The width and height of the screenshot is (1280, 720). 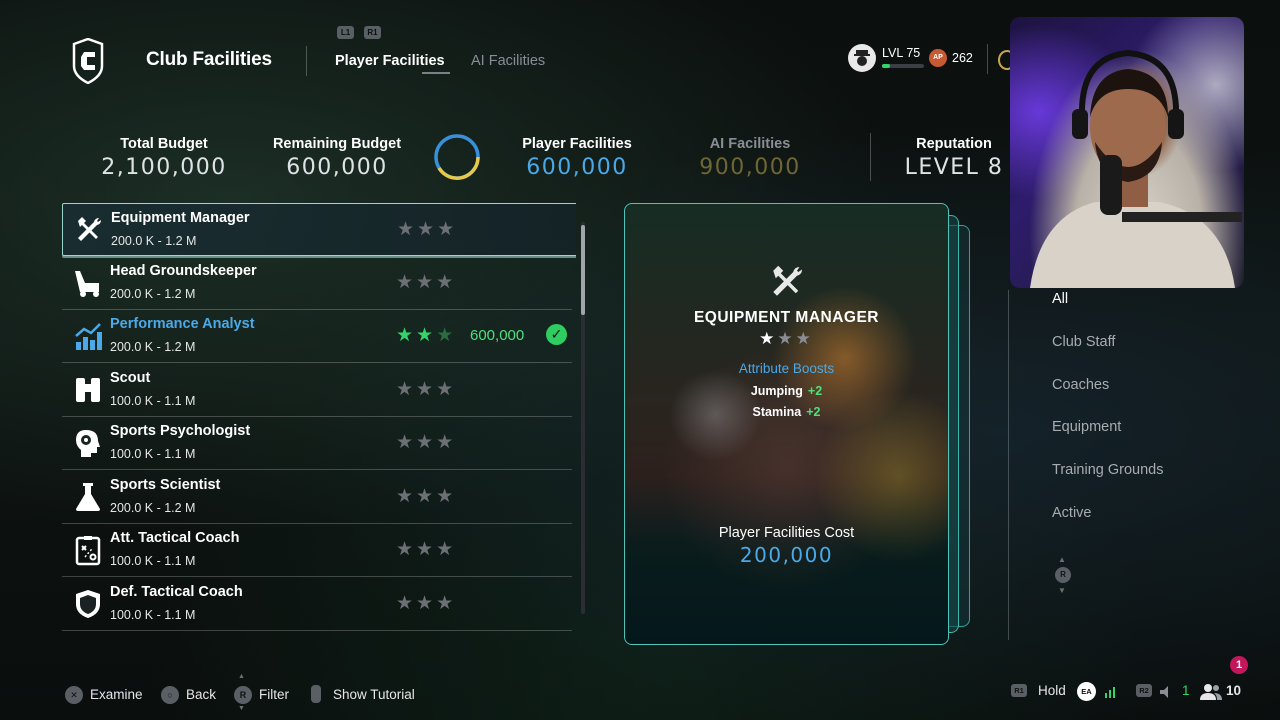 What do you see at coordinates (164, 167) in the screenshot?
I see `total-budget-value: 2,100,000` at bounding box center [164, 167].